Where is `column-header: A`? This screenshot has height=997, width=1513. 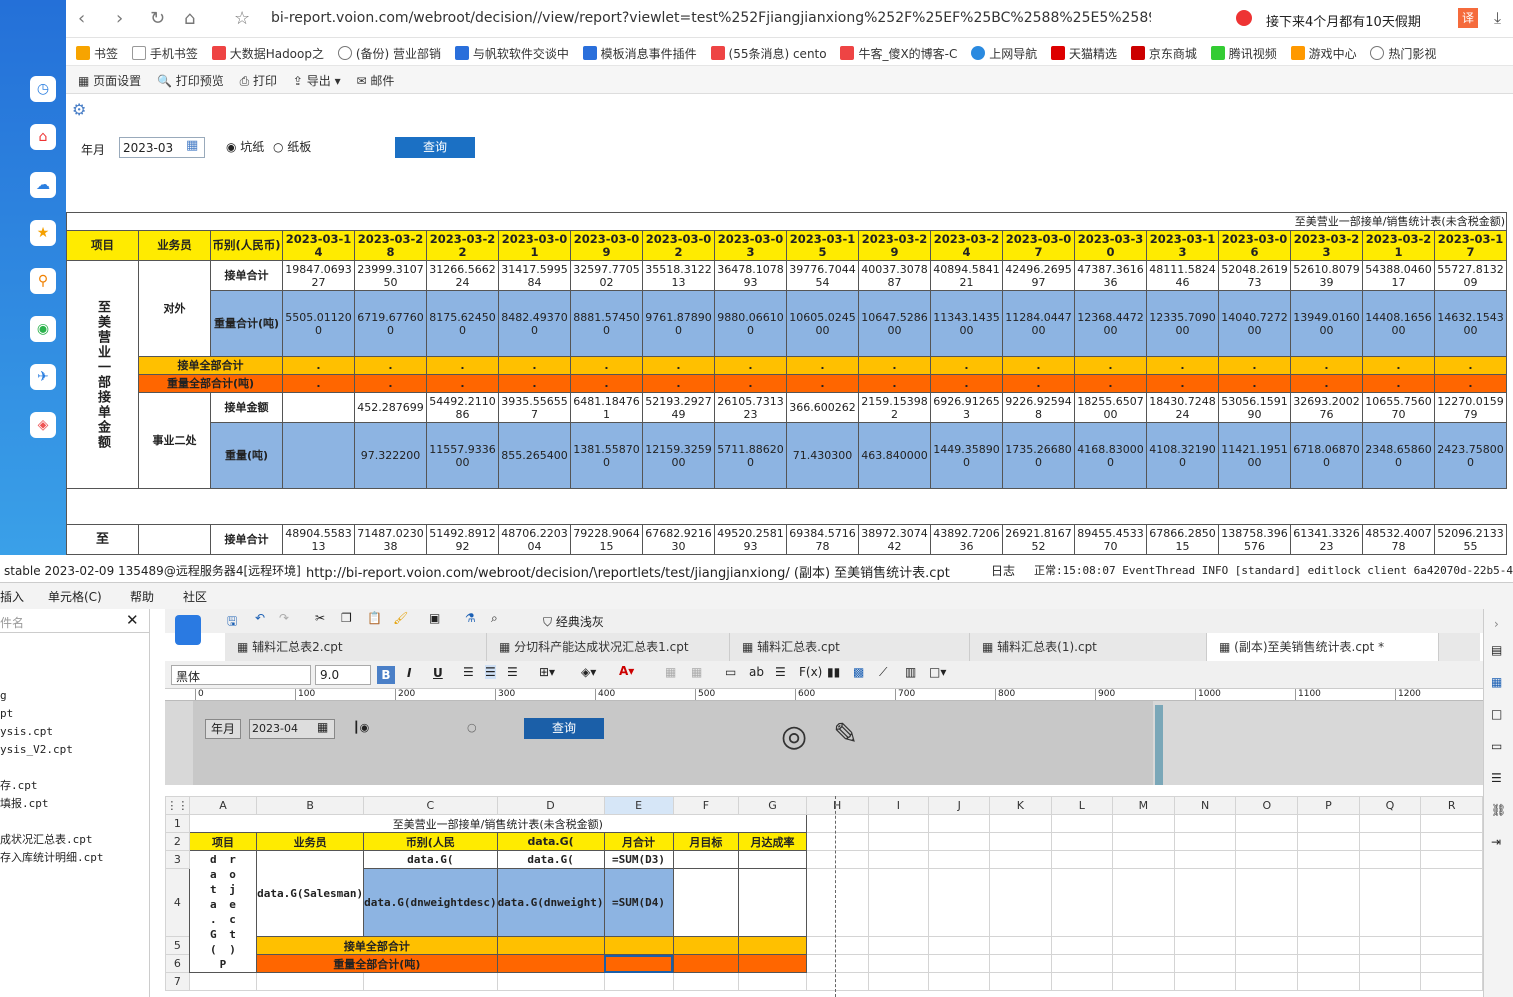
column-header: A is located at coordinates (223, 805).